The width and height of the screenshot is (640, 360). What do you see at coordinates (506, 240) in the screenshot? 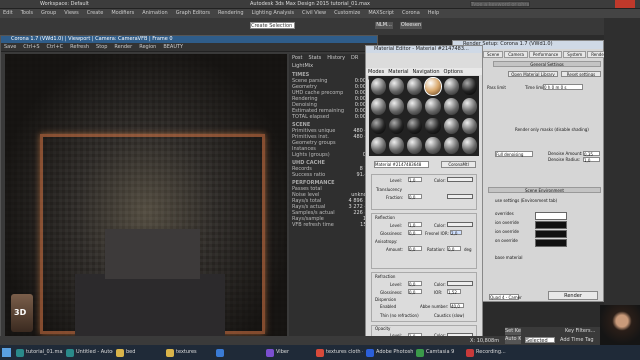
I see `override-label: on override` at bounding box center [506, 240].